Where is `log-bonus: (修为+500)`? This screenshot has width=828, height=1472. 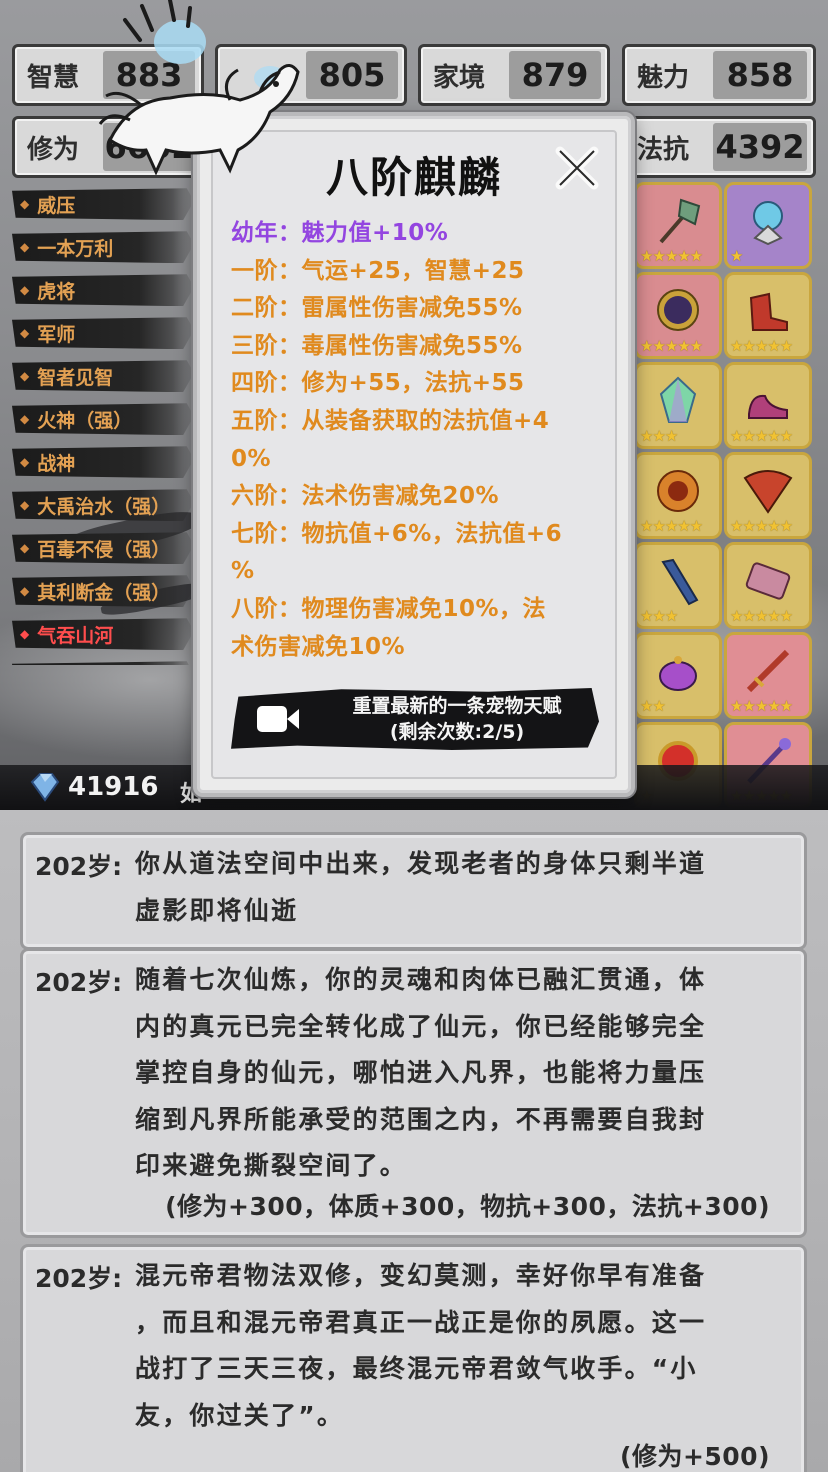 log-bonus: (修为+500) is located at coordinates (695, 1456).